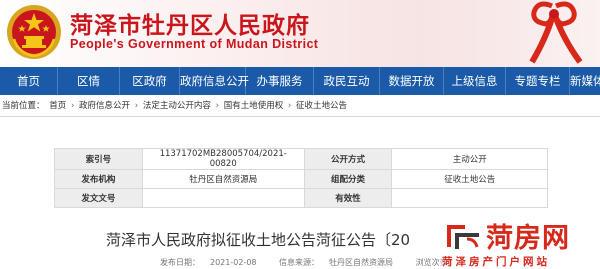 Image resolution: width=600 pixels, height=269 pixels. I want to click on nav-new-media: 新媒体, so click(585, 81).